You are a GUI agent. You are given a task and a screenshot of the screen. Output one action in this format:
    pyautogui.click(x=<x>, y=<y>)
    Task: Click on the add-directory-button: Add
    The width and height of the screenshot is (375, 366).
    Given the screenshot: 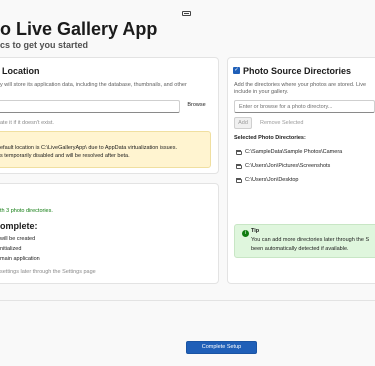 What is the action you would take?
    pyautogui.click(x=243, y=123)
    